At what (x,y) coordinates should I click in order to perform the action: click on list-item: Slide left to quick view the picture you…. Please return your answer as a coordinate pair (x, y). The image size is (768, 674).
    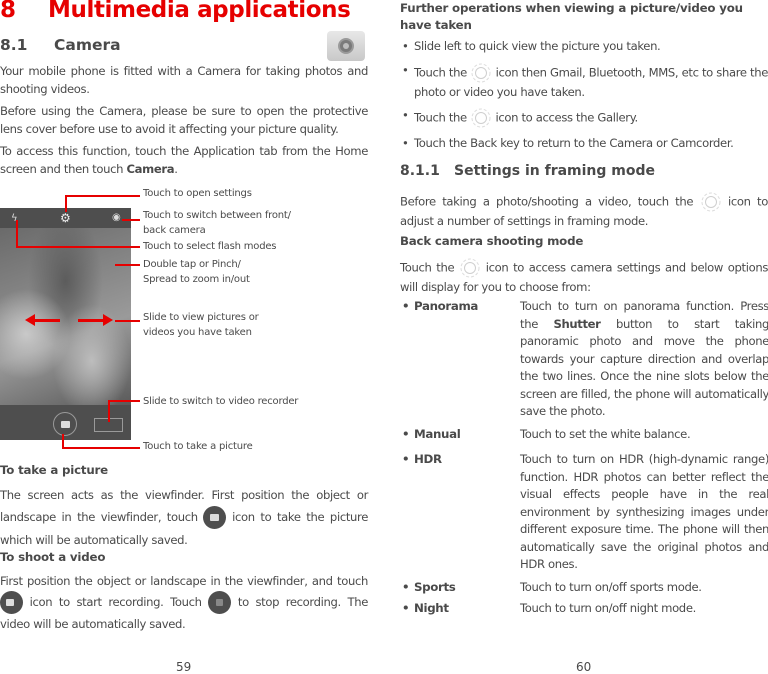
    Looking at the image, I should click on (584, 47).